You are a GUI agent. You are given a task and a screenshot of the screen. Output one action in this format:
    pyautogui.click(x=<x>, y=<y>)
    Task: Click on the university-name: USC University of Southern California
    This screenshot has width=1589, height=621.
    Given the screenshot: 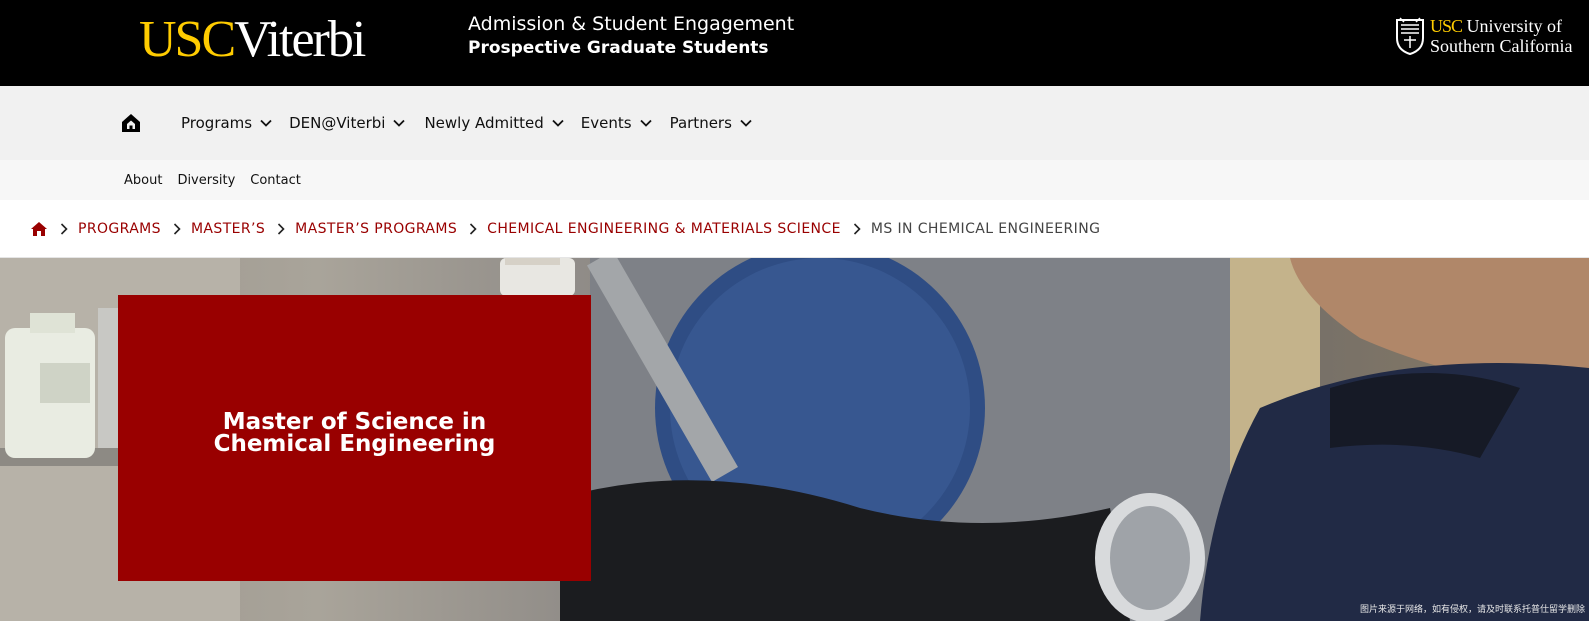 What is the action you would take?
    pyautogui.click(x=1501, y=36)
    